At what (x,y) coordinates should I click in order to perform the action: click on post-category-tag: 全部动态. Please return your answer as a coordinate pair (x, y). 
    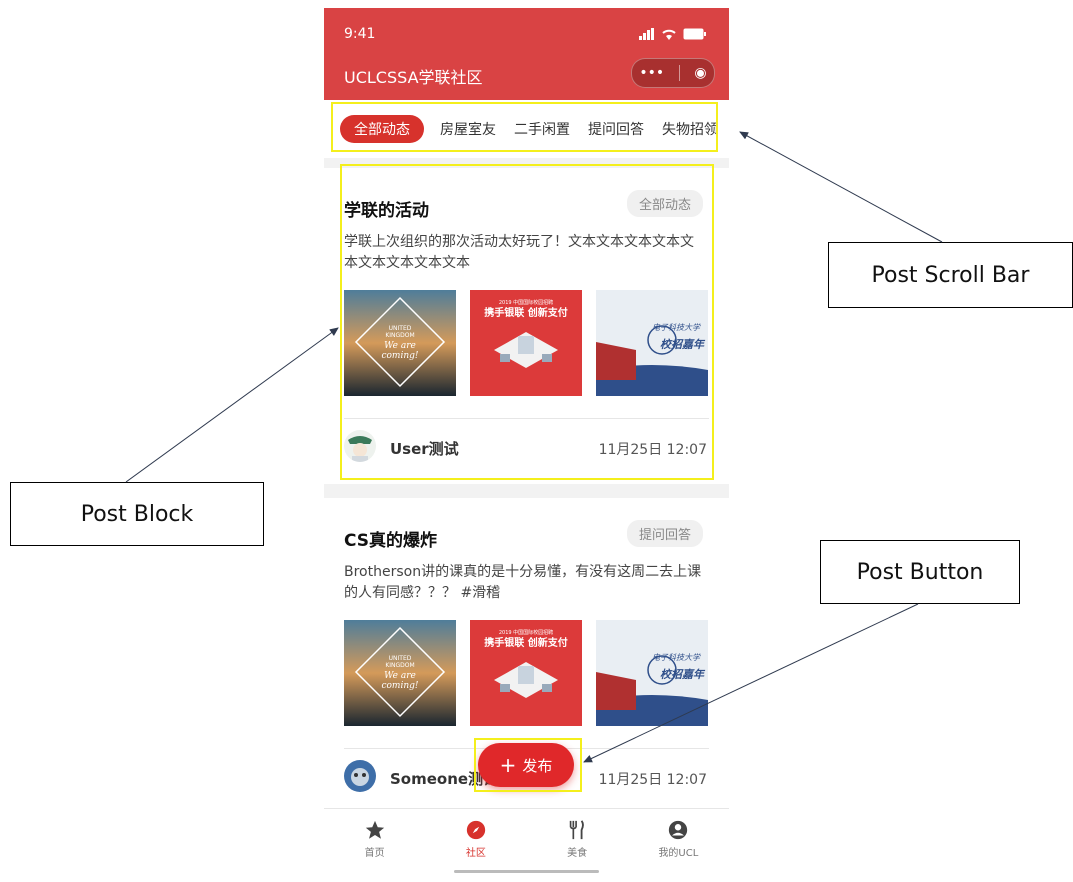
    Looking at the image, I should click on (664, 203).